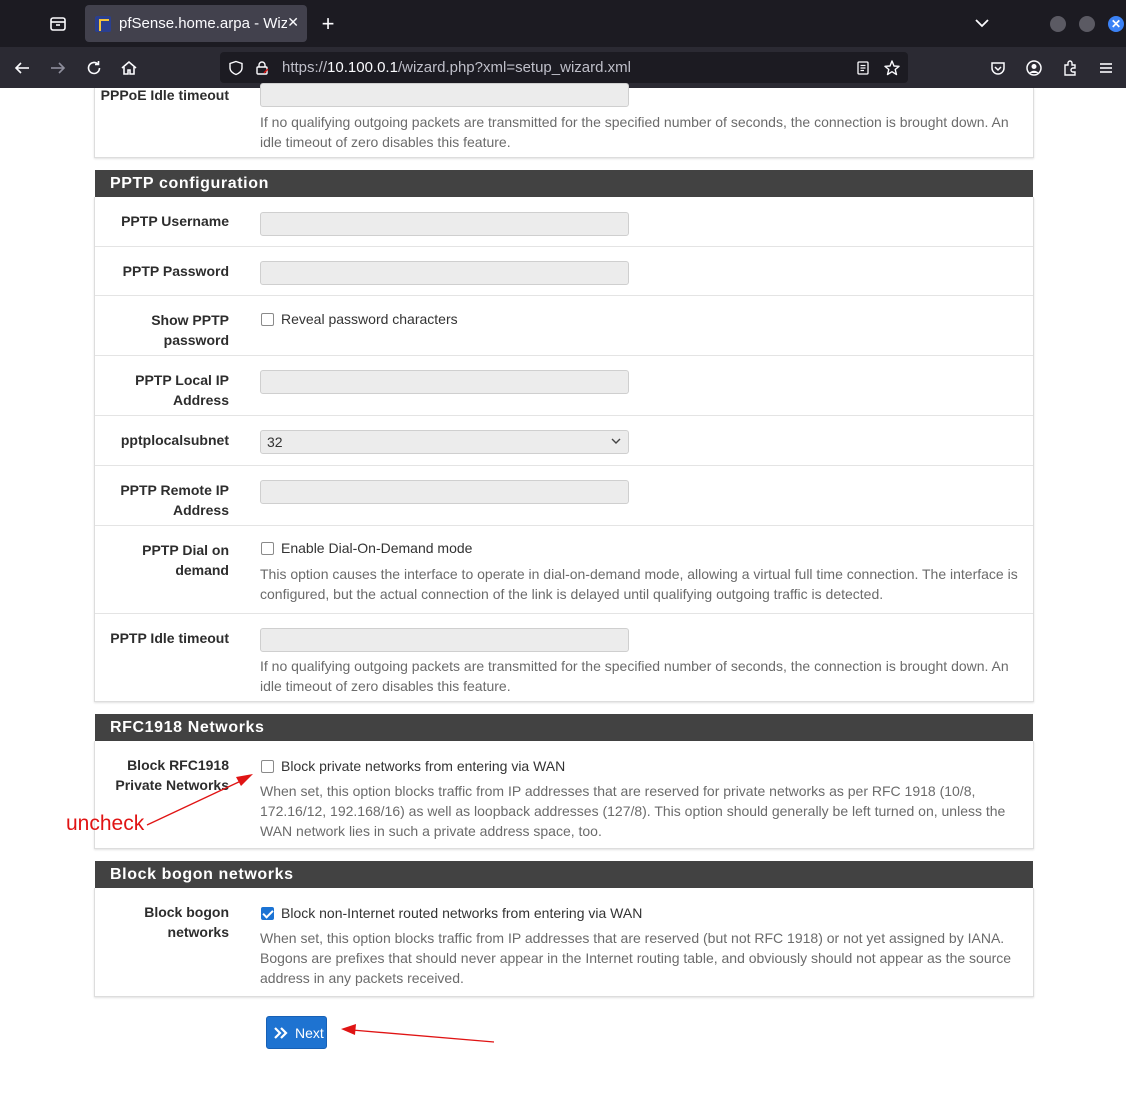  I want to click on pptp-username-label: PPTP Username, so click(175, 221).